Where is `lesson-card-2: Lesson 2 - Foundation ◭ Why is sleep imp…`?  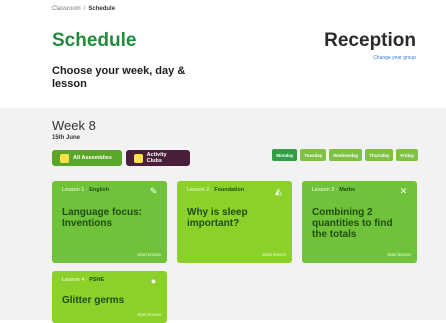 lesson-card-2: Lesson 2 - Foundation ◭ Why is sleep imp… is located at coordinates (234, 222).